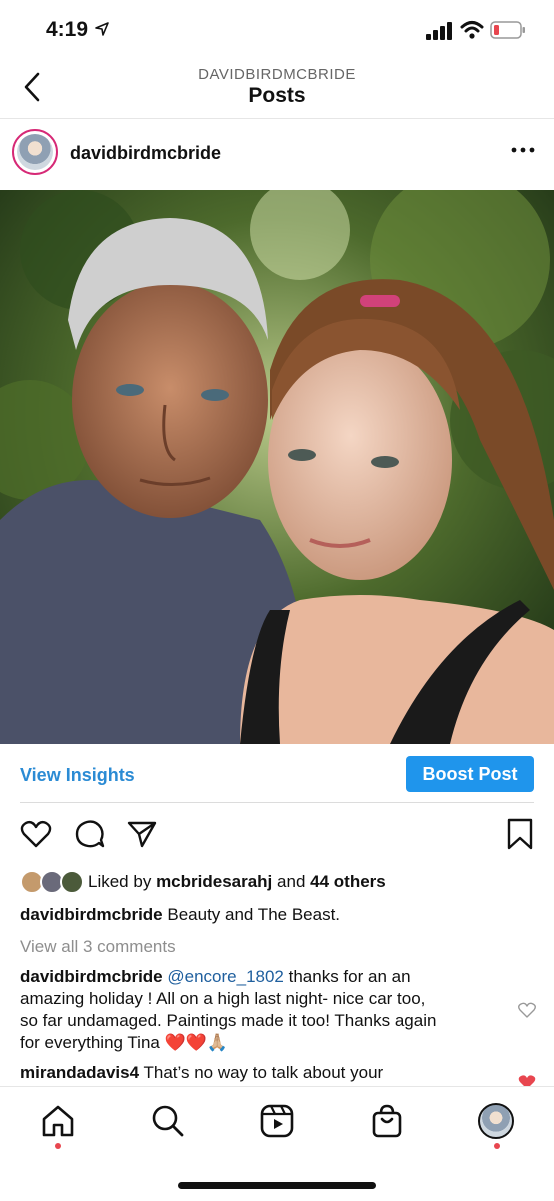 The width and height of the screenshot is (554, 1201). What do you see at coordinates (145, 153) in the screenshot?
I see `post-username: davidbirdmcbride` at bounding box center [145, 153].